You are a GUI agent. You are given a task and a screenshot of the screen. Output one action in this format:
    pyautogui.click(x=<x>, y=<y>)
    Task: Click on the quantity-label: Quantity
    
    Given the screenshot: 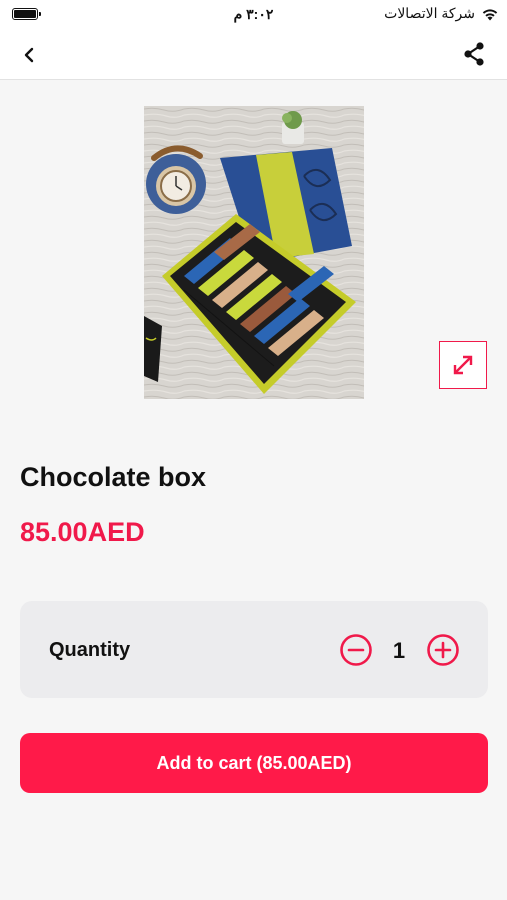 What is the action you would take?
    pyautogui.click(x=90, y=650)
    